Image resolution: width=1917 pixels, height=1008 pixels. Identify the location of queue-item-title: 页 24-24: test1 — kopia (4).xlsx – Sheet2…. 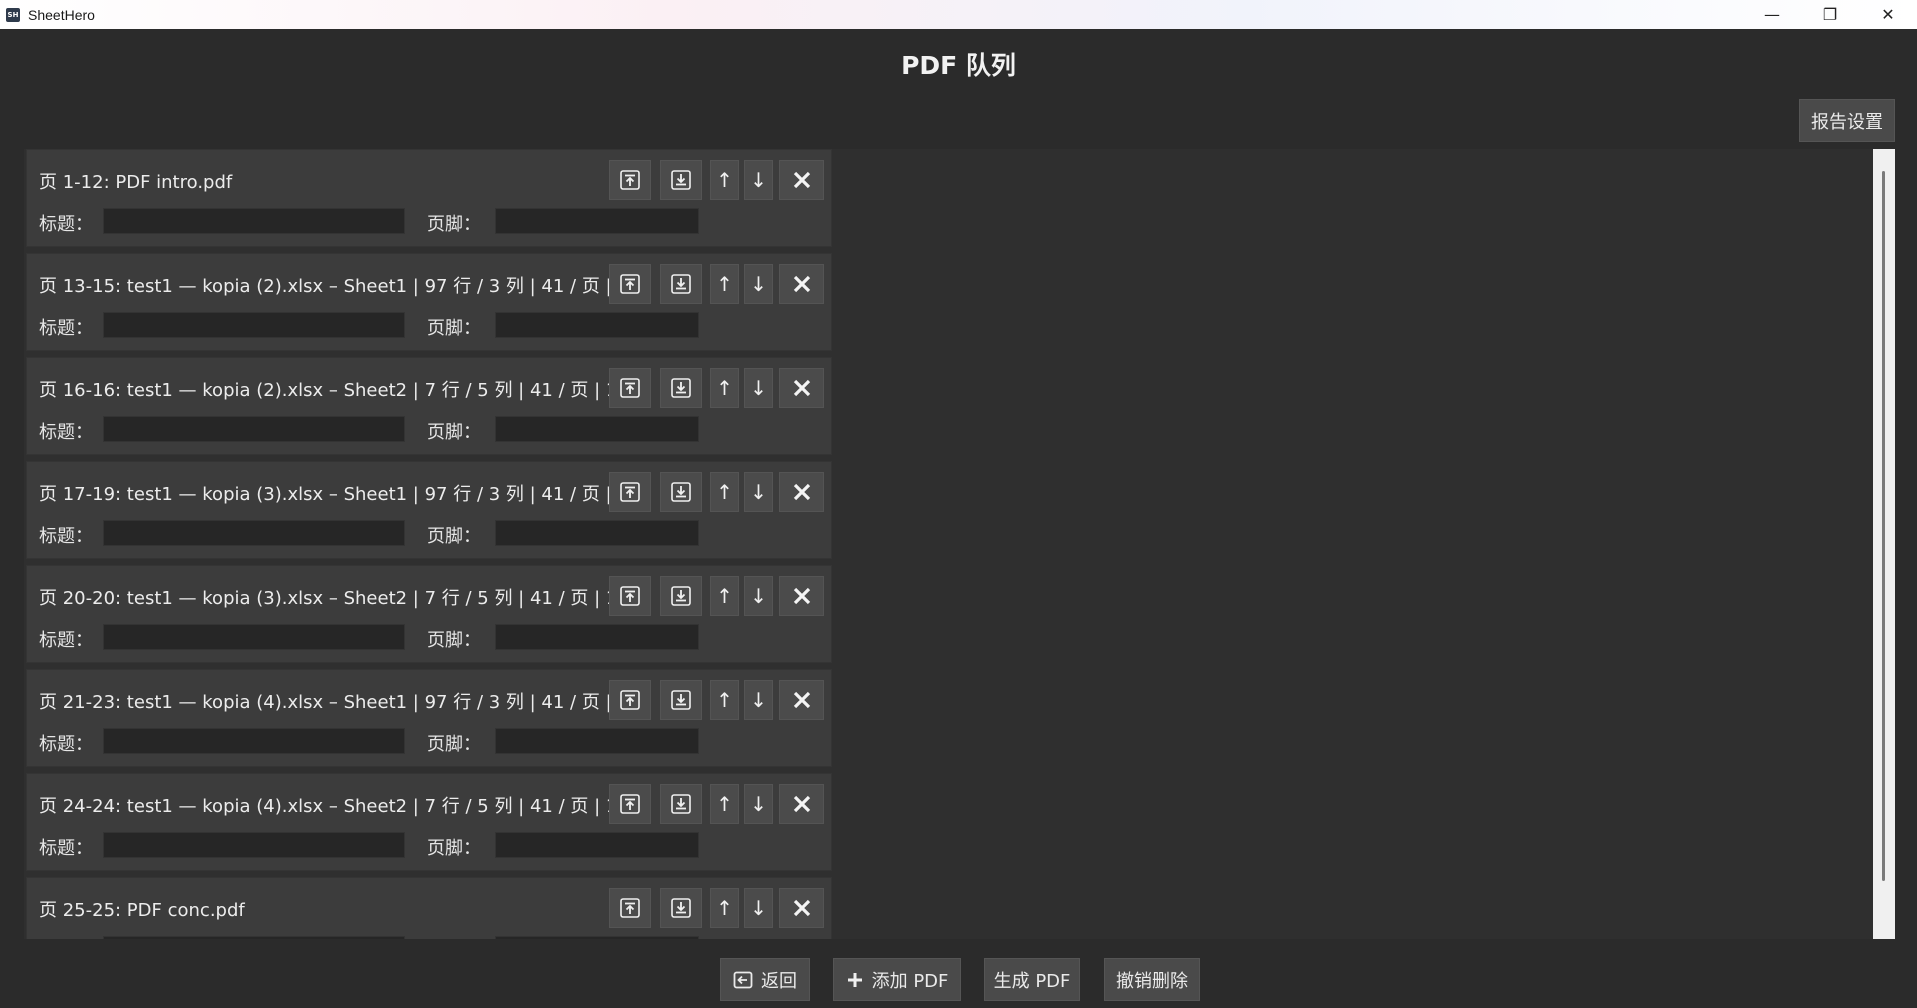
(328, 806).